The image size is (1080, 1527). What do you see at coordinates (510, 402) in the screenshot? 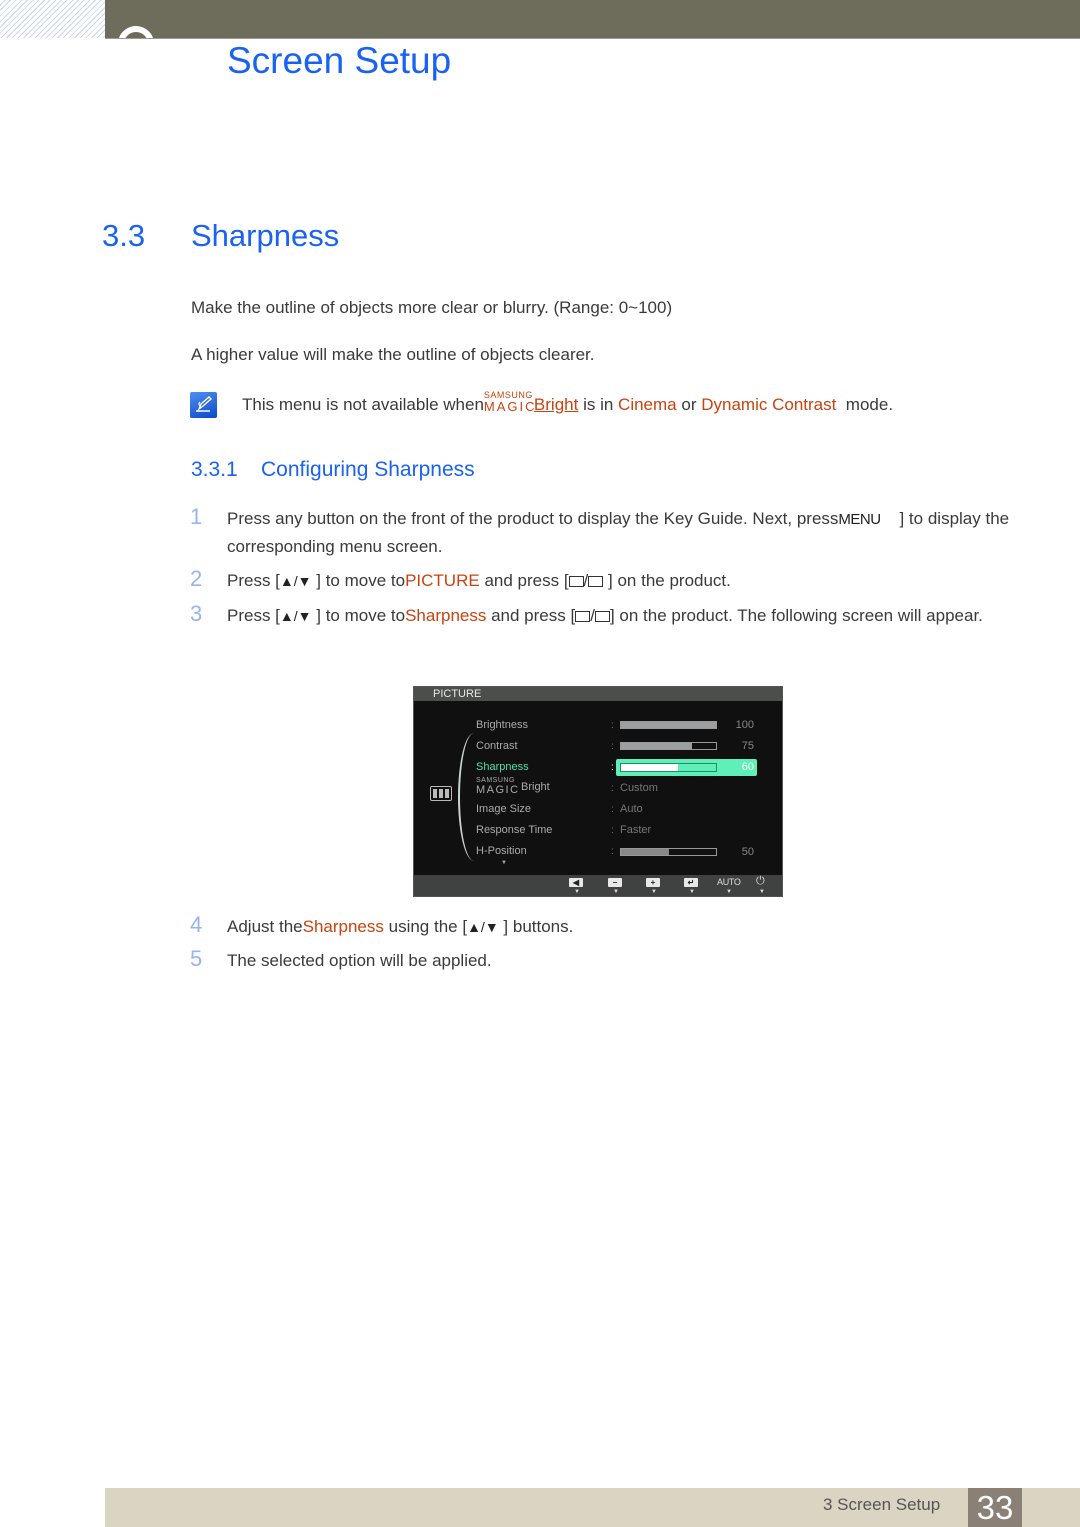
I see `magic-bright-logo: SAMSUNG MAGIC` at bounding box center [510, 402].